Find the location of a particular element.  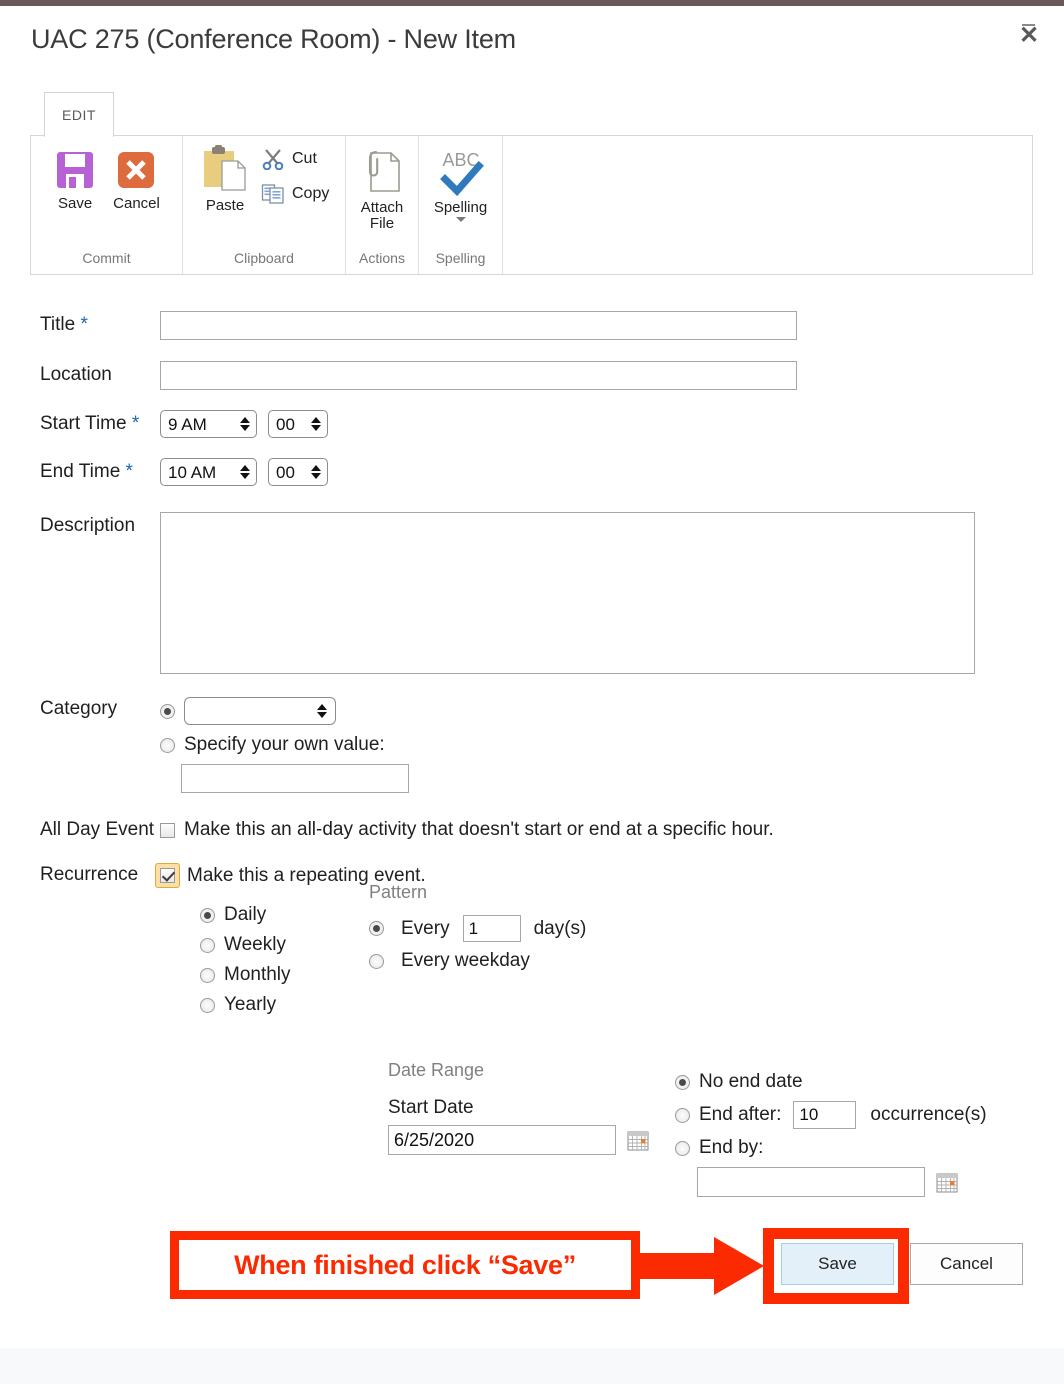

start-date-group: Start Date is located at coordinates (518, 1126).